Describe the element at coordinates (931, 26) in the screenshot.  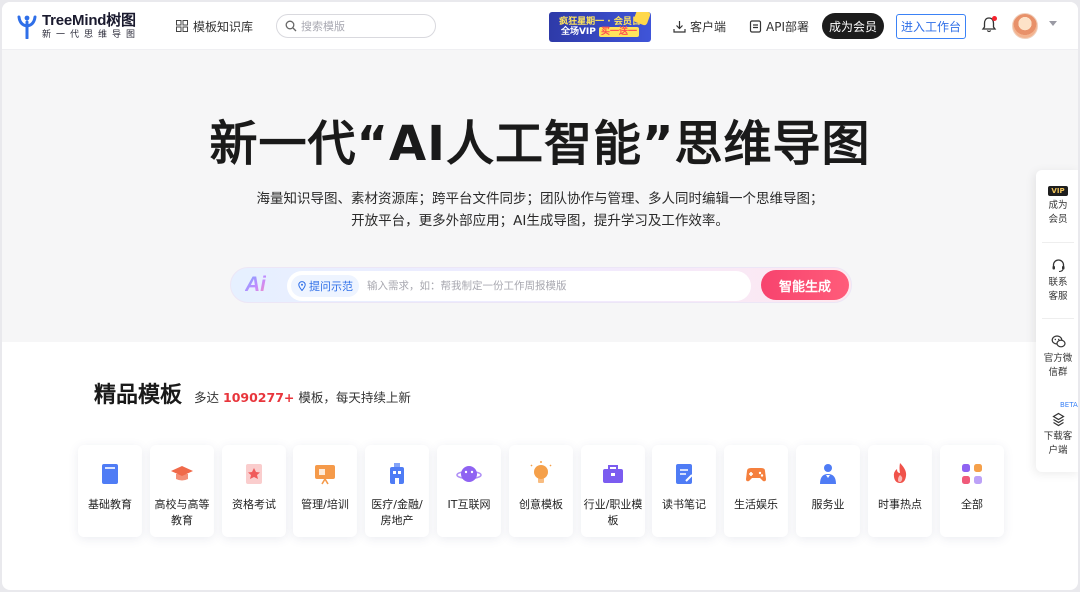
I see `enter-workspace-button: 进入工作台` at that location.